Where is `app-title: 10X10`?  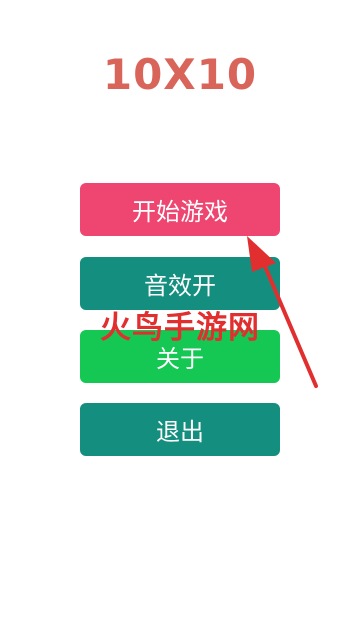
app-title: 10X10 is located at coordinates (180, 74).